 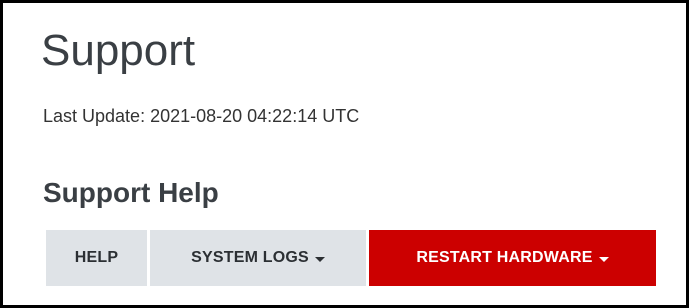 What do you see at coordinates (201, 116) in the screenshot?
I see `last-update-text: Last Update: 2021-08-20 04:22:14 UTC` at bounding box center [201, 116].